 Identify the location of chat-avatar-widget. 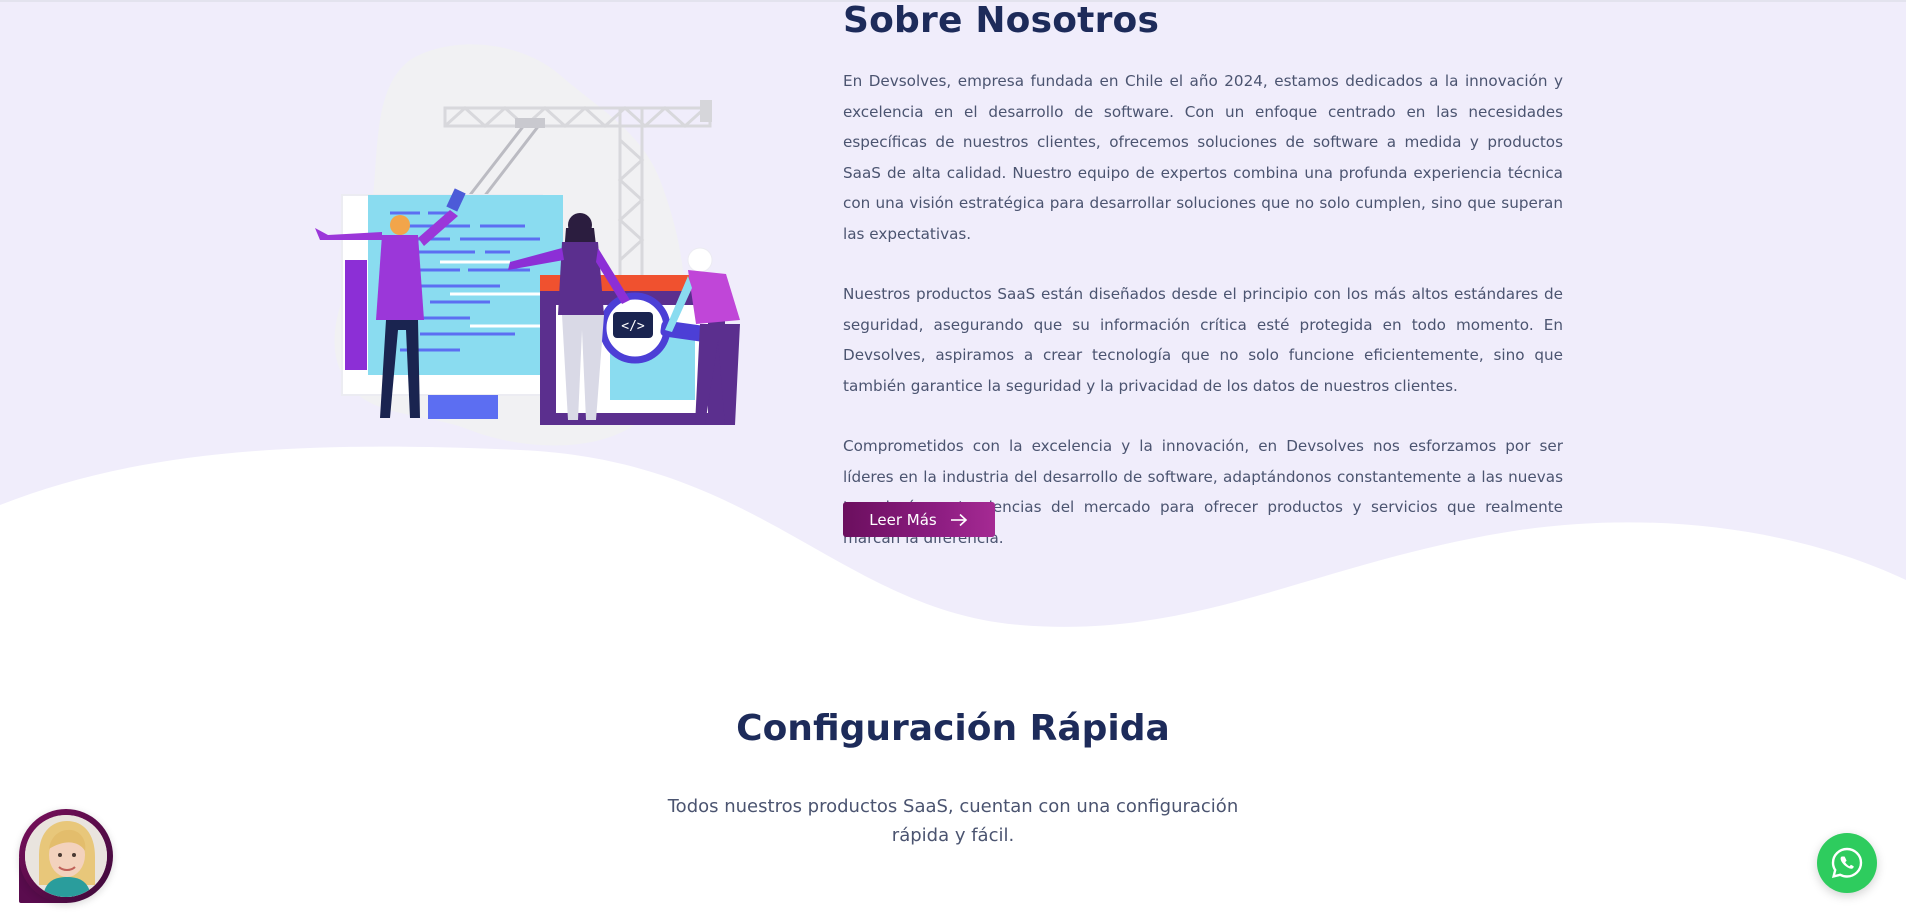
(66, 856).